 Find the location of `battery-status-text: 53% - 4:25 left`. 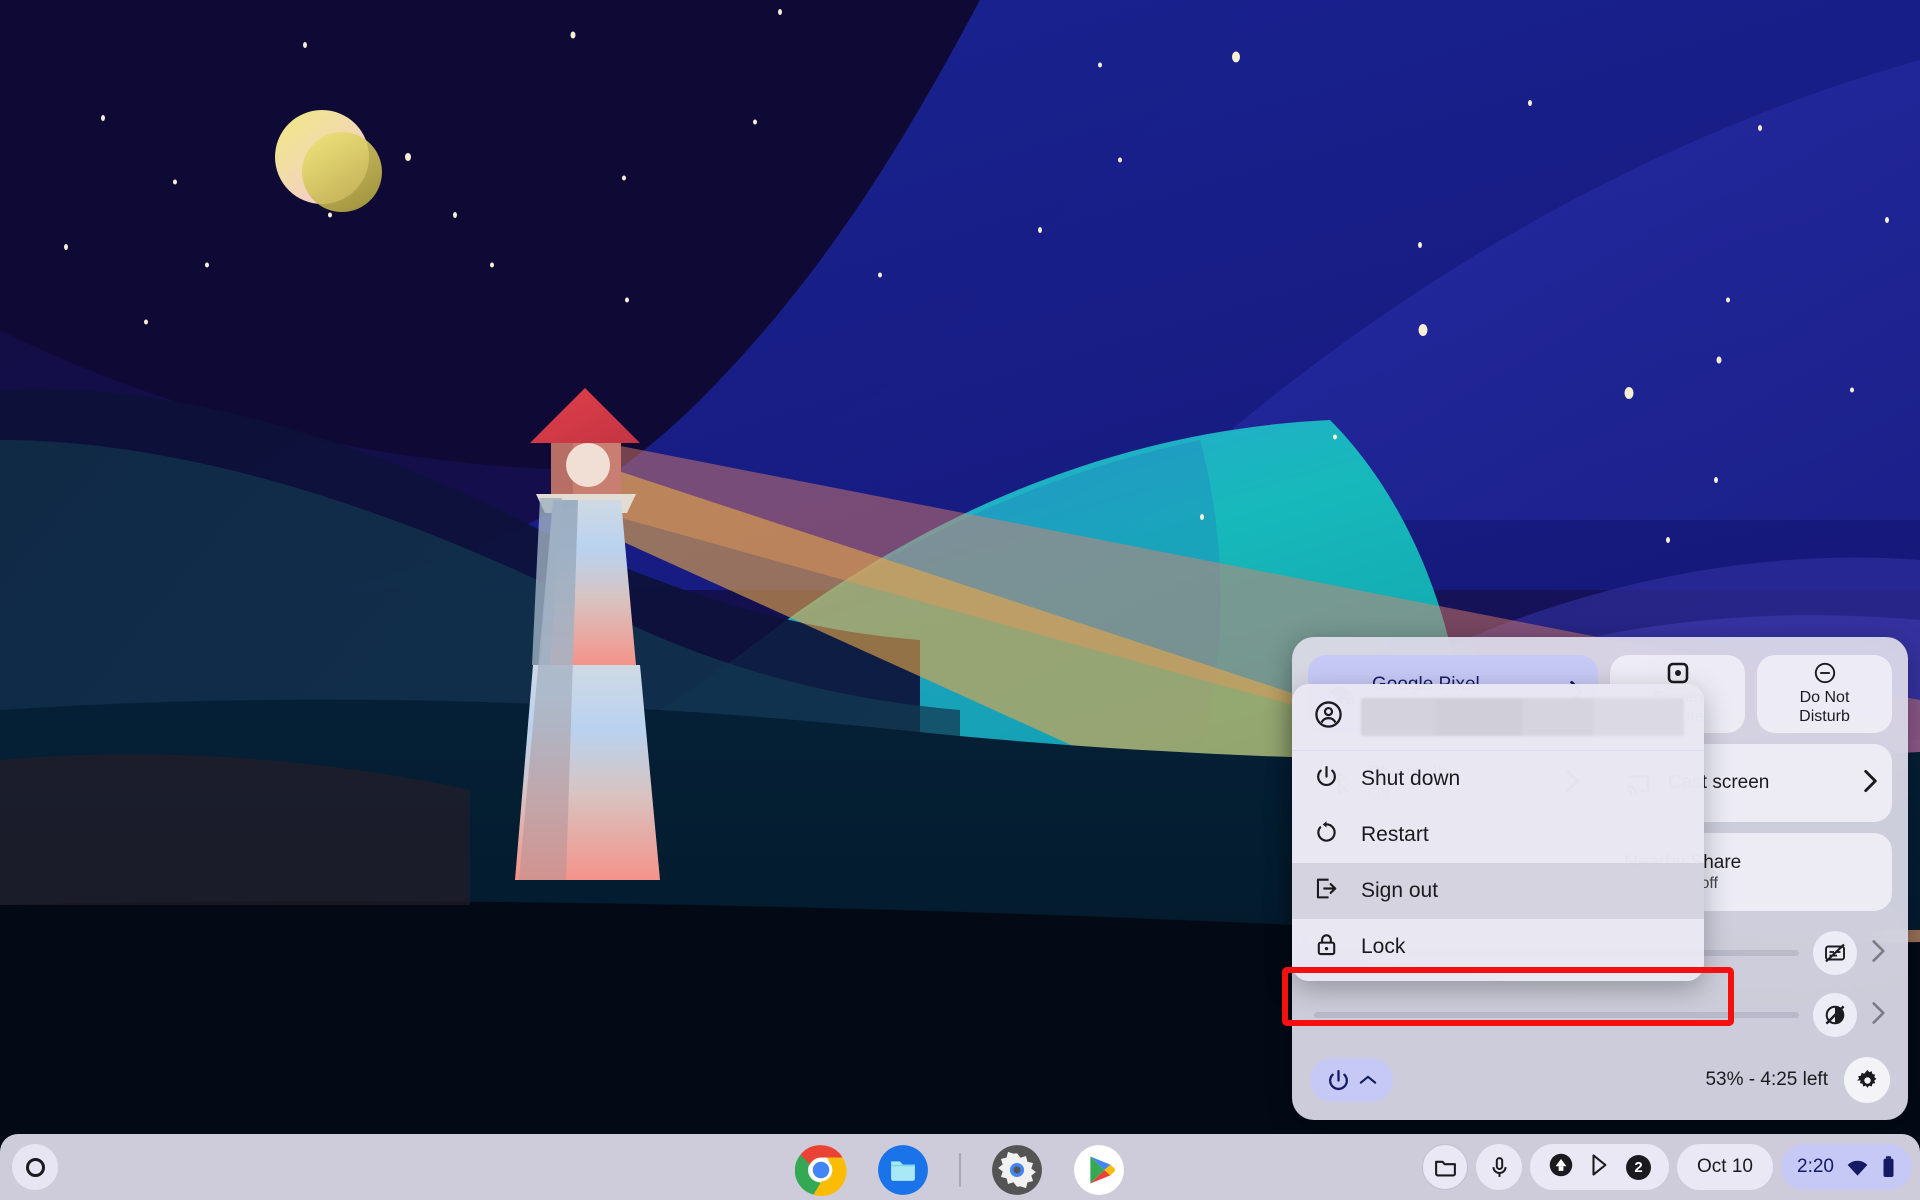

battery-status-text: 53% - 4:25 left is located at coordinates (1766, 1079).